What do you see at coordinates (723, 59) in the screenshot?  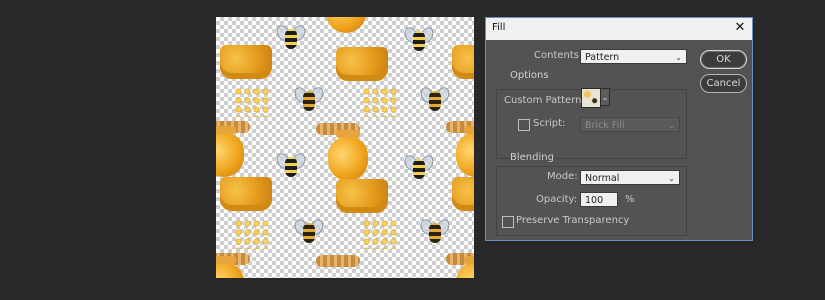 I see `ok-button: OK` at bounding box center [723, 59].